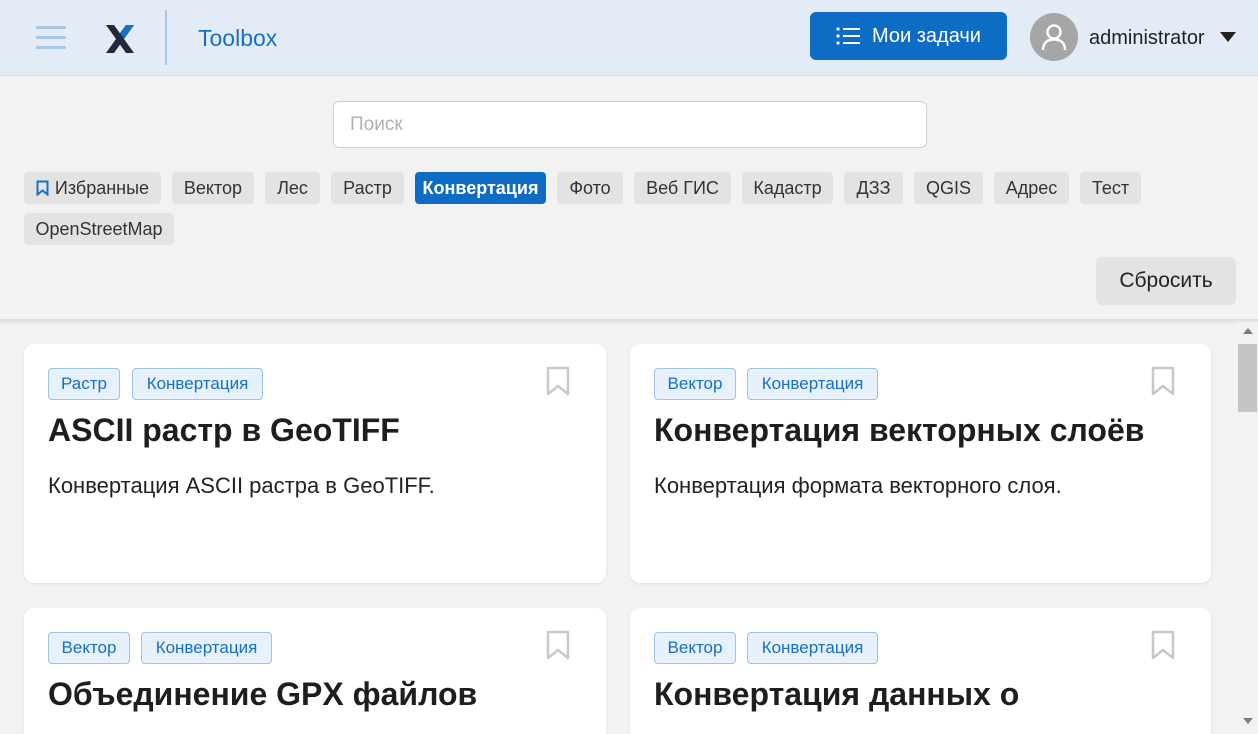 This screenshot has width=1258, height=734. I want to click on header-divider, so click(166, 37).